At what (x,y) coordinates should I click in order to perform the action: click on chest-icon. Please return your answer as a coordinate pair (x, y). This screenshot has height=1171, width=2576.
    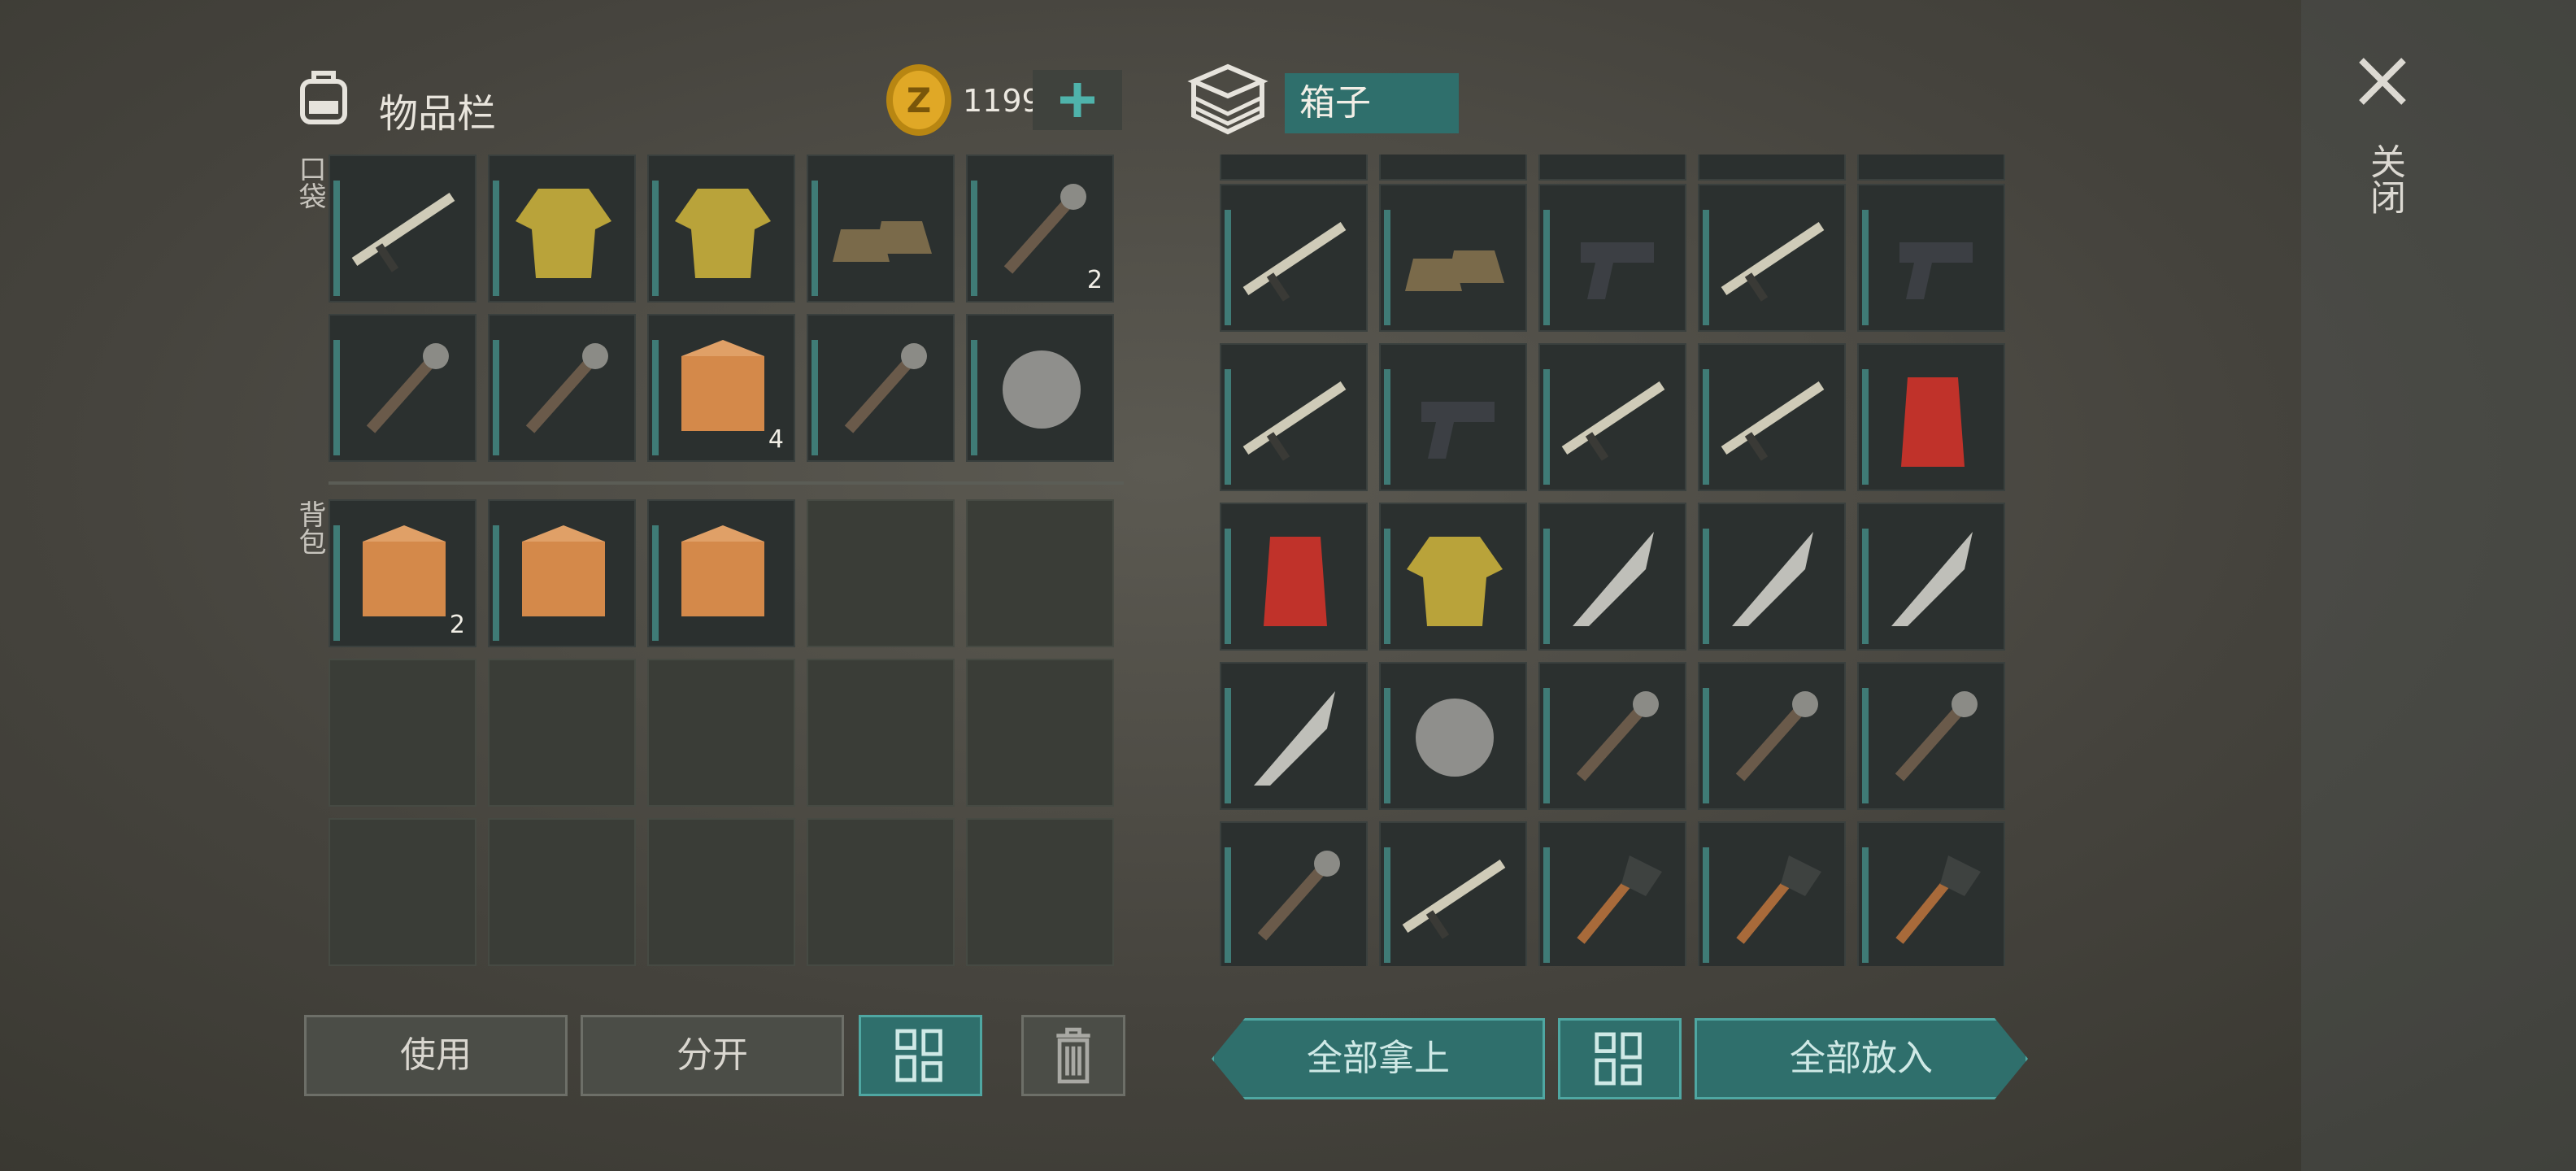
    Looking at the image, I should click on (1228, 99).